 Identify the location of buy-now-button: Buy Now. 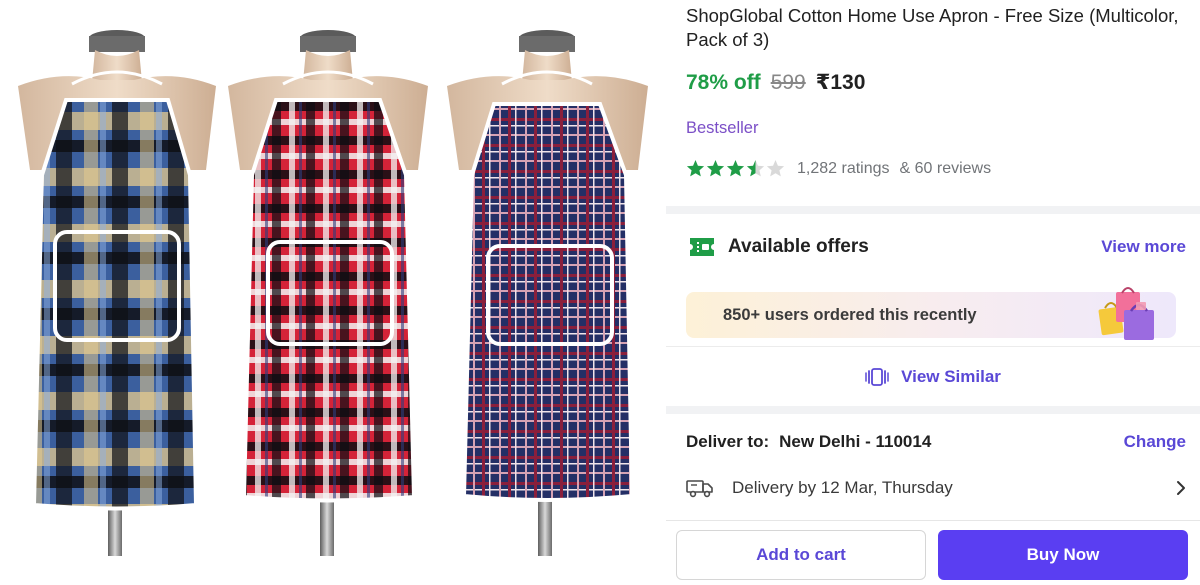
(1063, 555).